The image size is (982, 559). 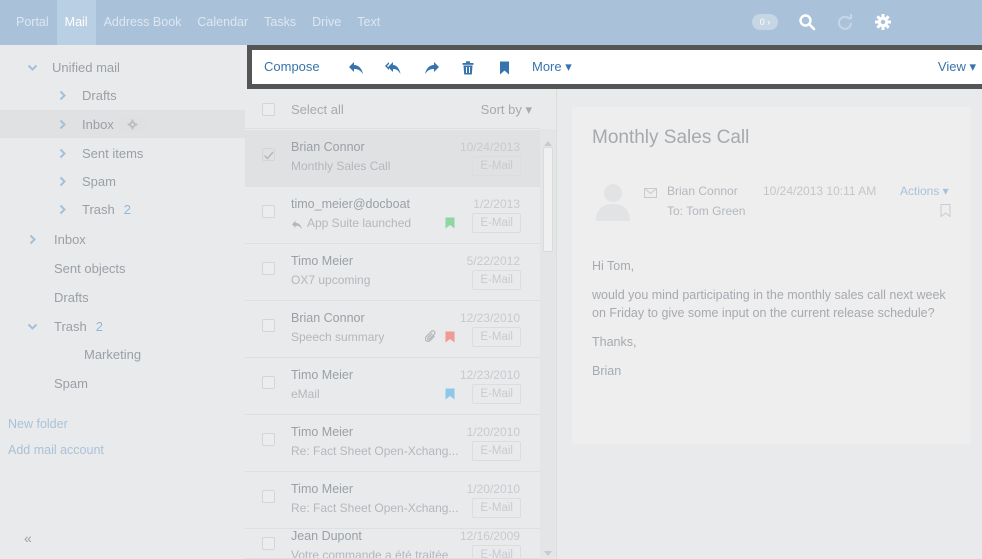 I want to click on folder-options-gear-icon, so click(x=132, y=124).